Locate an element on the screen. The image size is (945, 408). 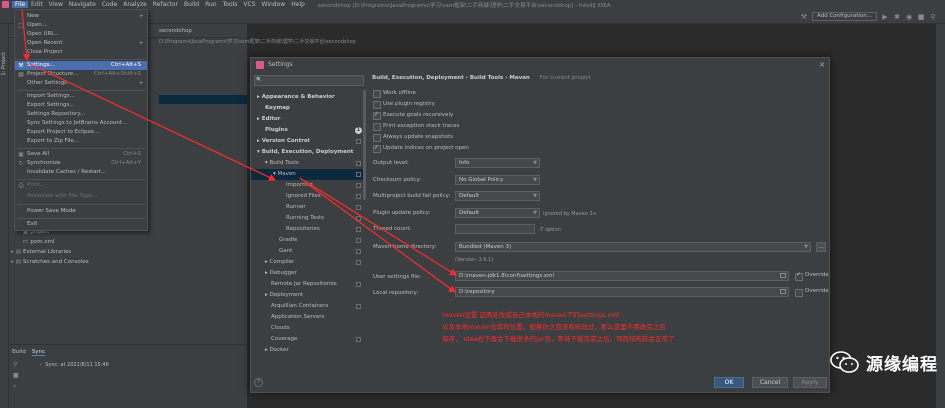
tree-plugins: Plugins 1 is located at coordinates (308, 130).